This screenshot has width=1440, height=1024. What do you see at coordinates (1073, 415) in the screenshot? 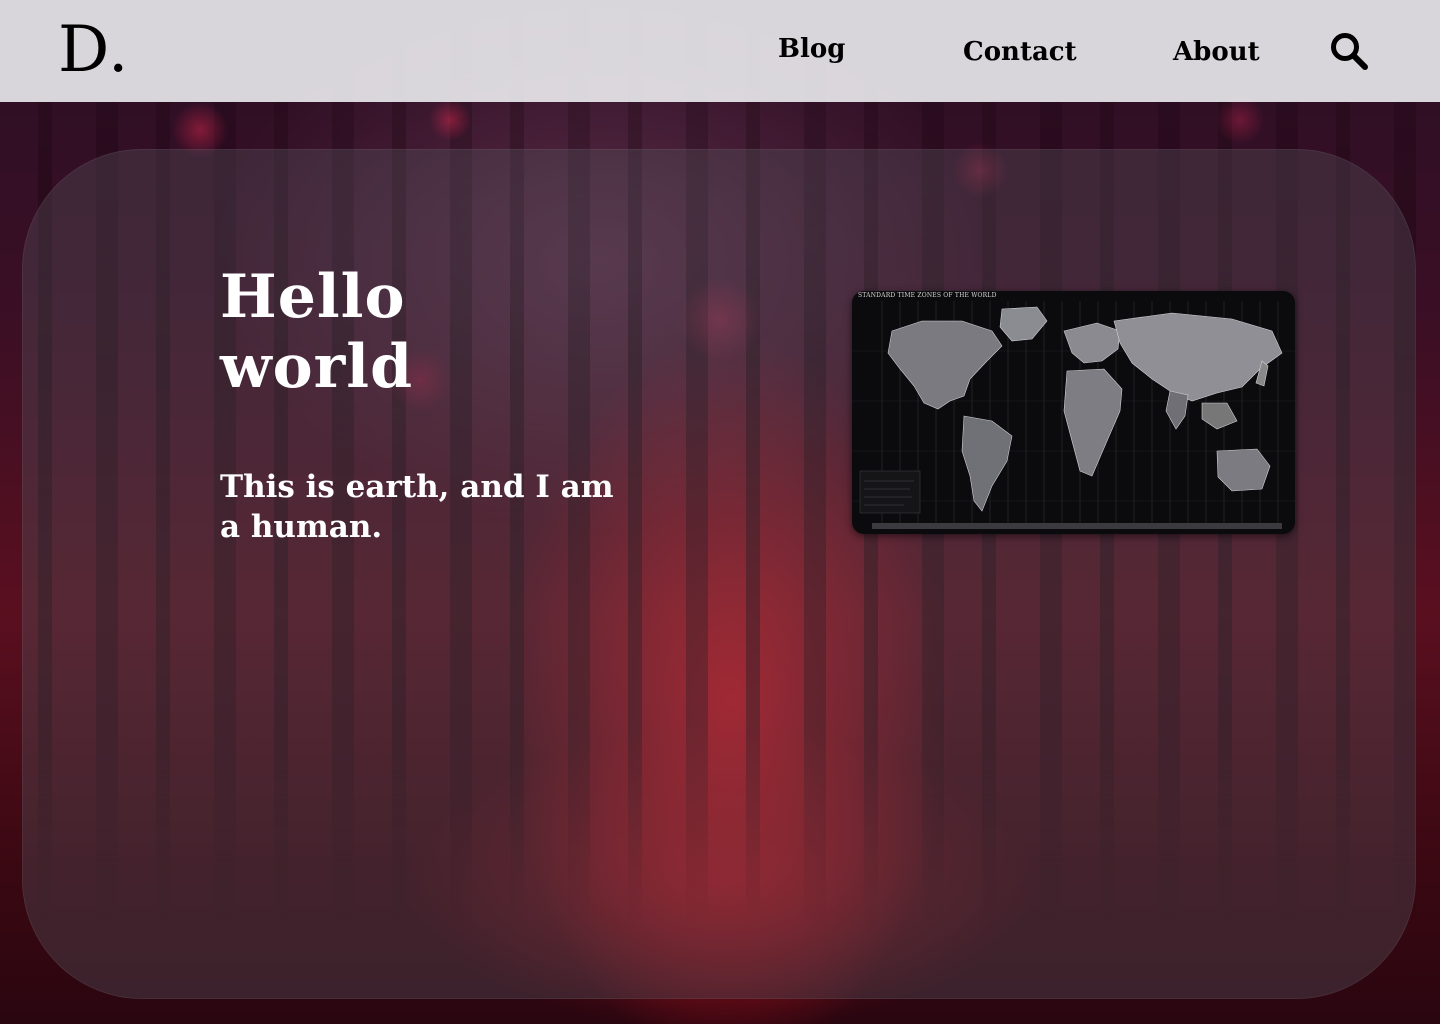
I see `world-map-graphic` at bounding box center [1073, 415].